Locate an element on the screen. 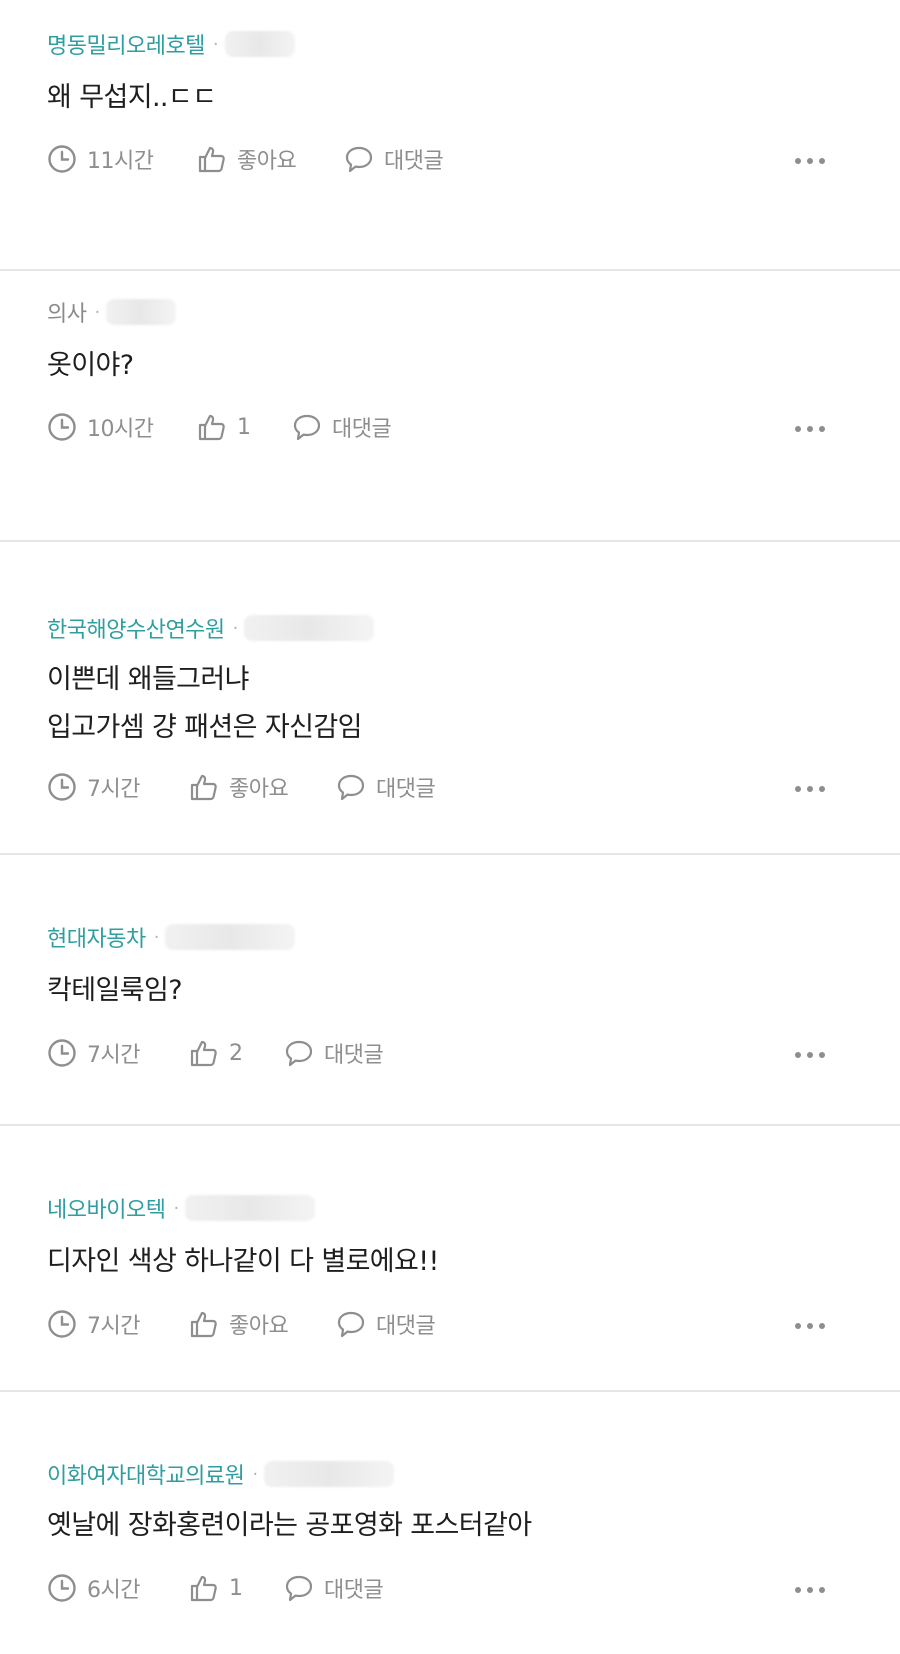 The width and height of the screenshot is (900, 1654). author-row: 이화여자대학교의료원 · is located at coordinates (221, 1474).